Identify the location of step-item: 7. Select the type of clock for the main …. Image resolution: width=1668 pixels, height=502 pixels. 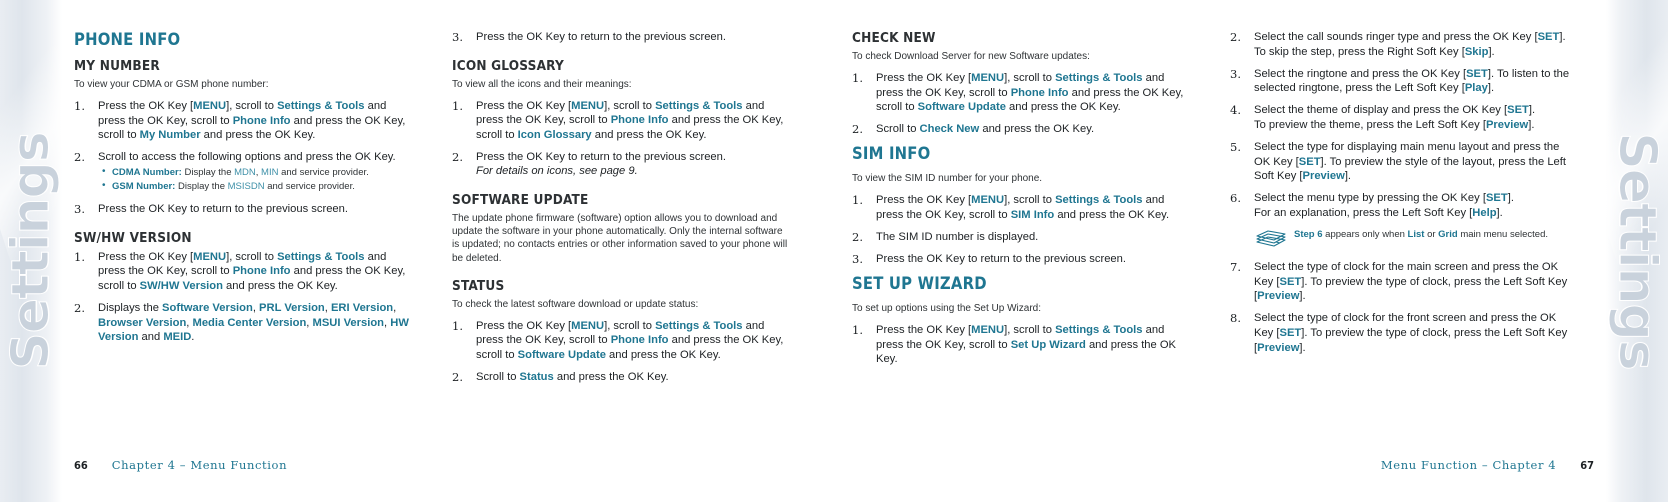
(1400, 282).